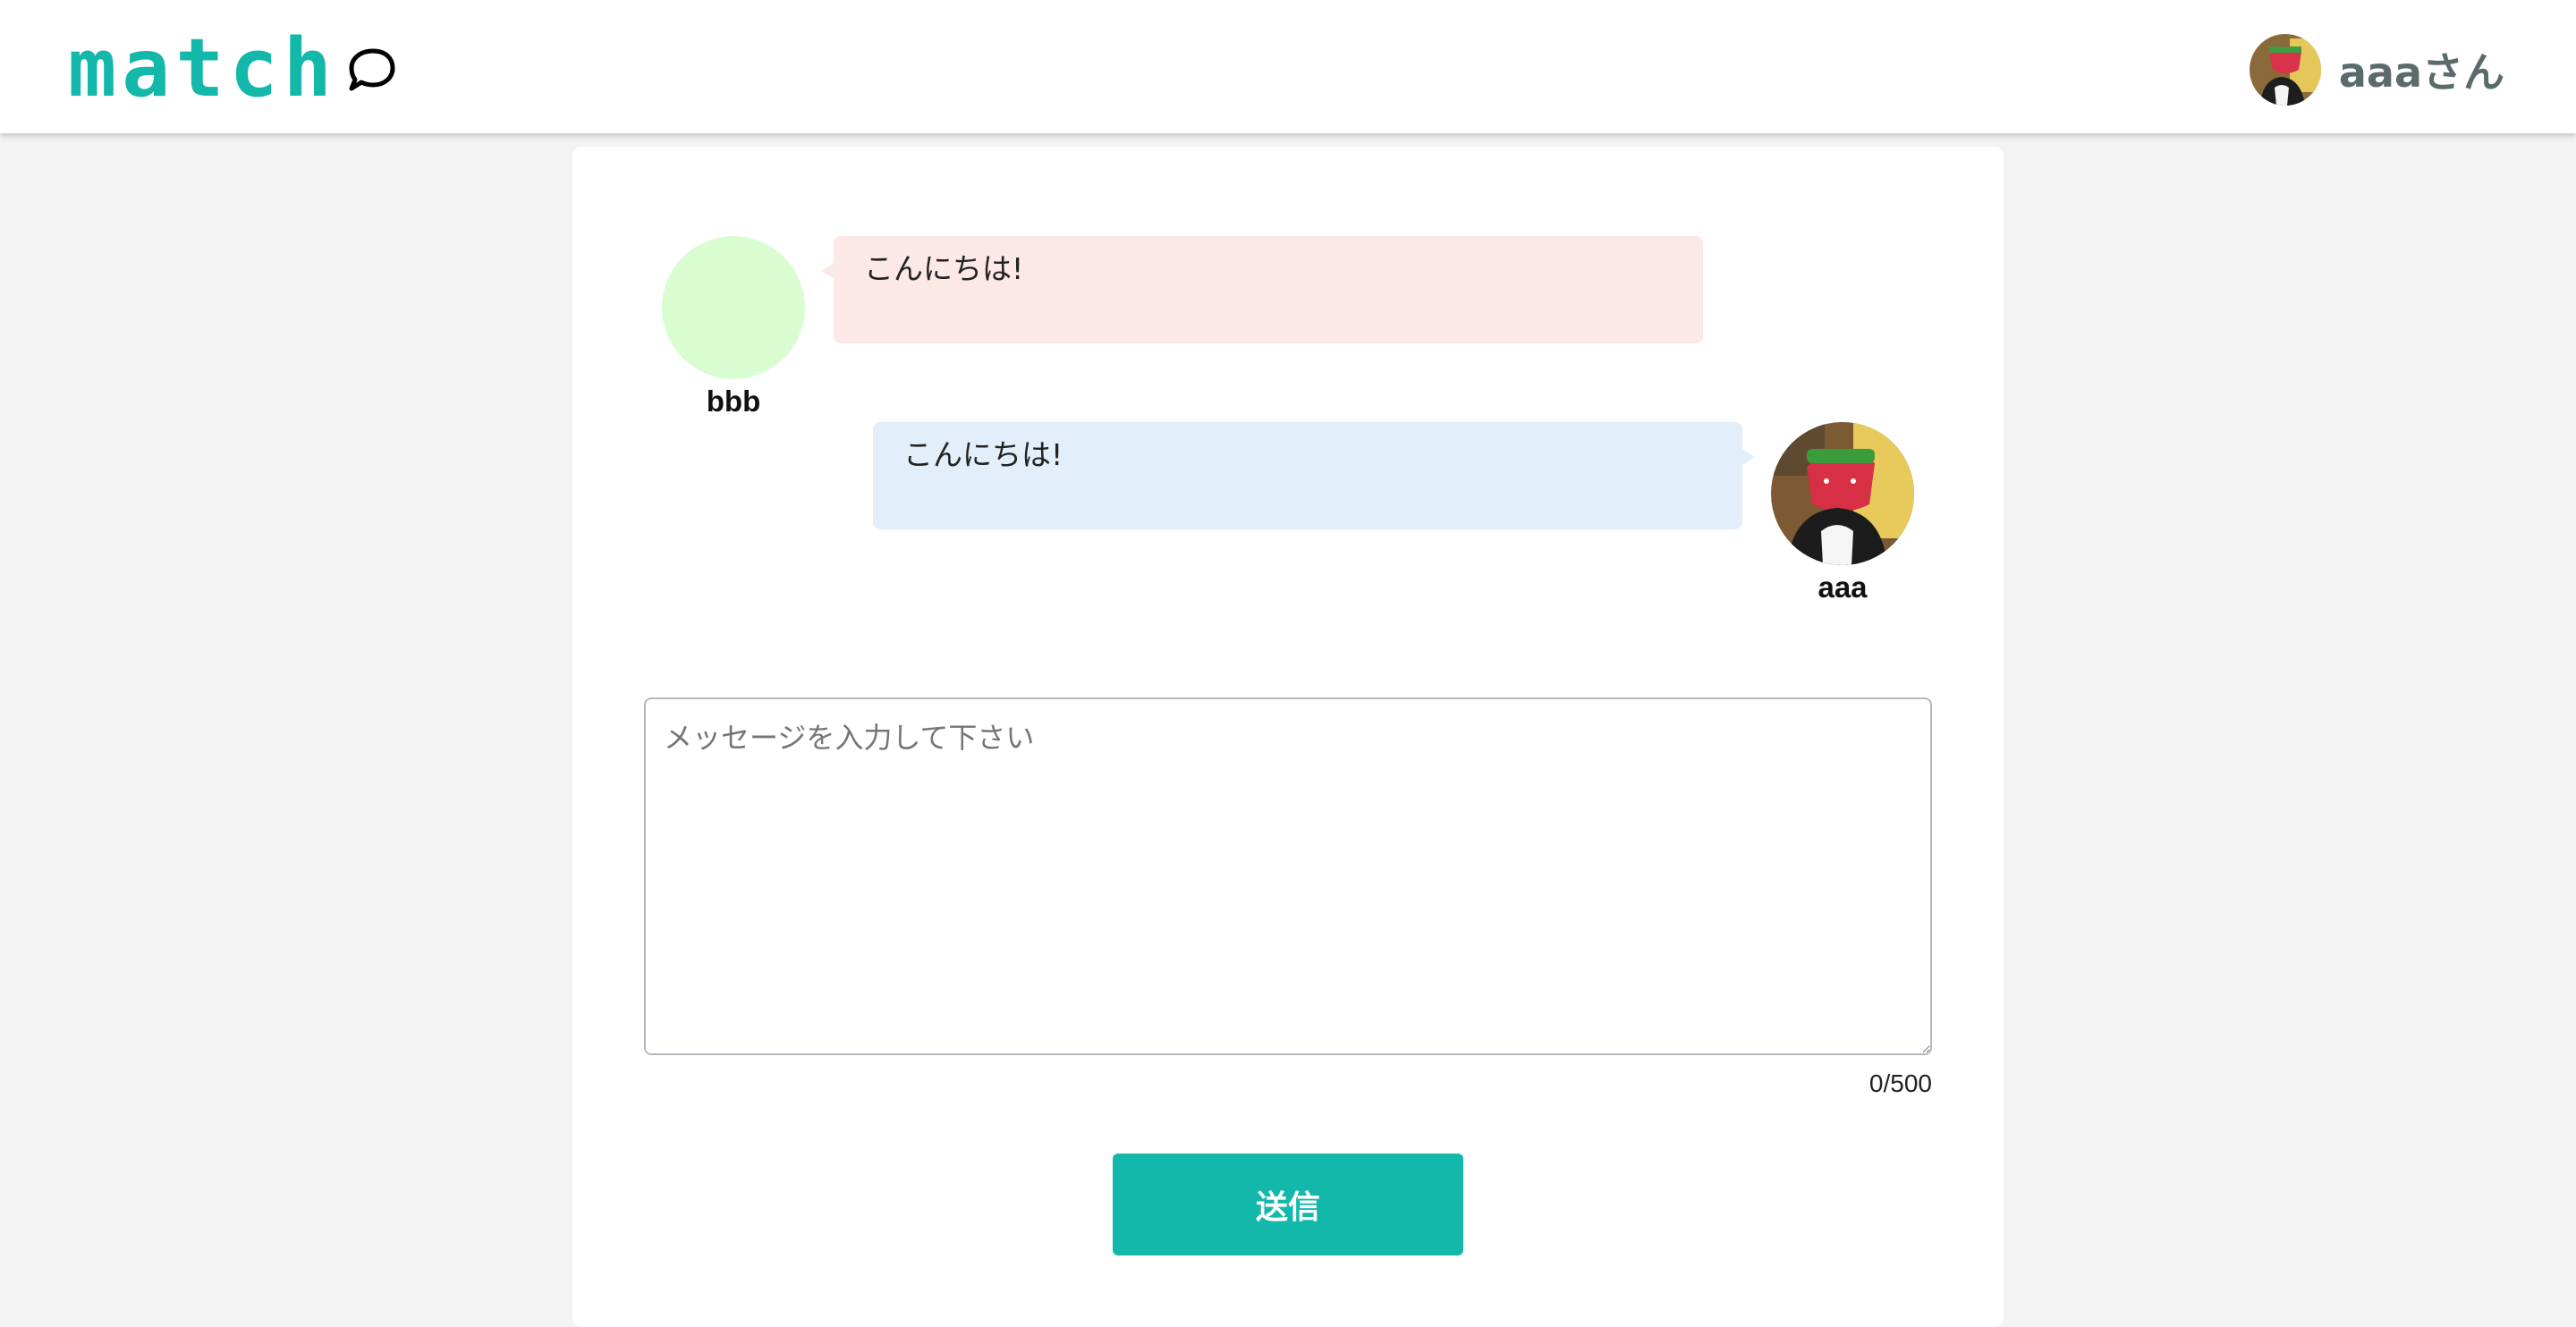 This screenshot has width=2576, height=1327. Describe the element at coordinates (2421, 72) in the screenshot. I see `user-name: aaaさん` at that location.